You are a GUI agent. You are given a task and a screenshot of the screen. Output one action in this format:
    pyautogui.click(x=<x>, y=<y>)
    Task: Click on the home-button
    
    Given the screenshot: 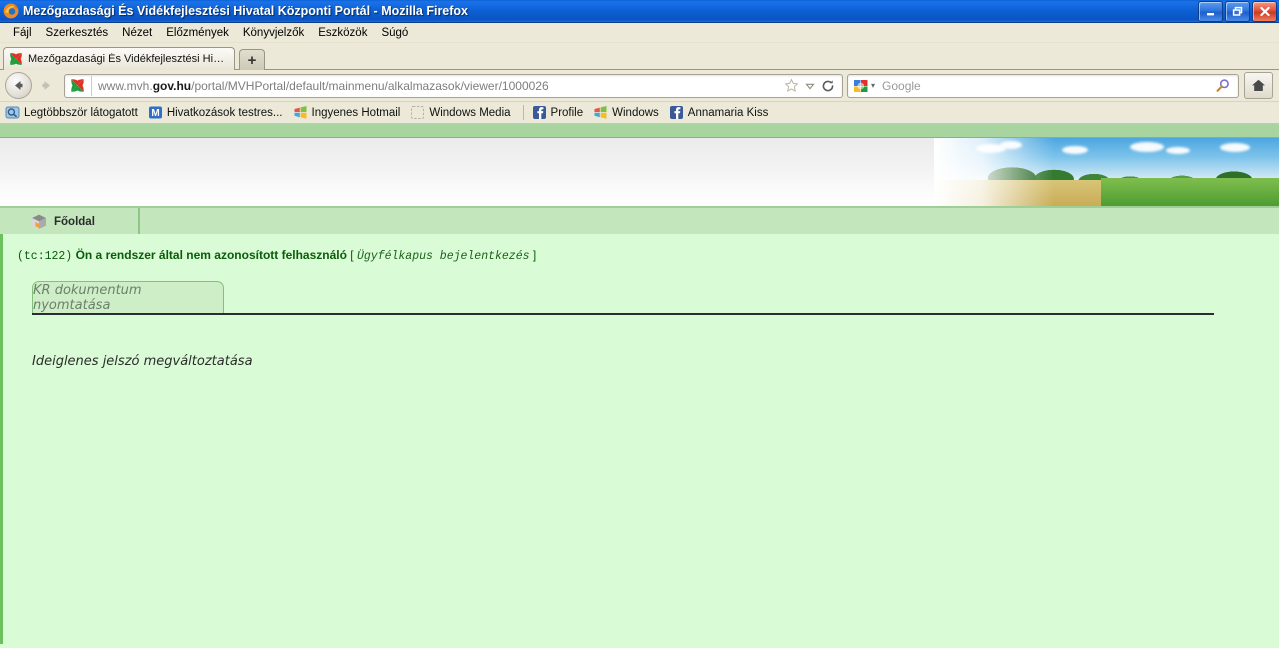 What is the action you would take?
    pyautogui.click(x=1258, y=85)
    